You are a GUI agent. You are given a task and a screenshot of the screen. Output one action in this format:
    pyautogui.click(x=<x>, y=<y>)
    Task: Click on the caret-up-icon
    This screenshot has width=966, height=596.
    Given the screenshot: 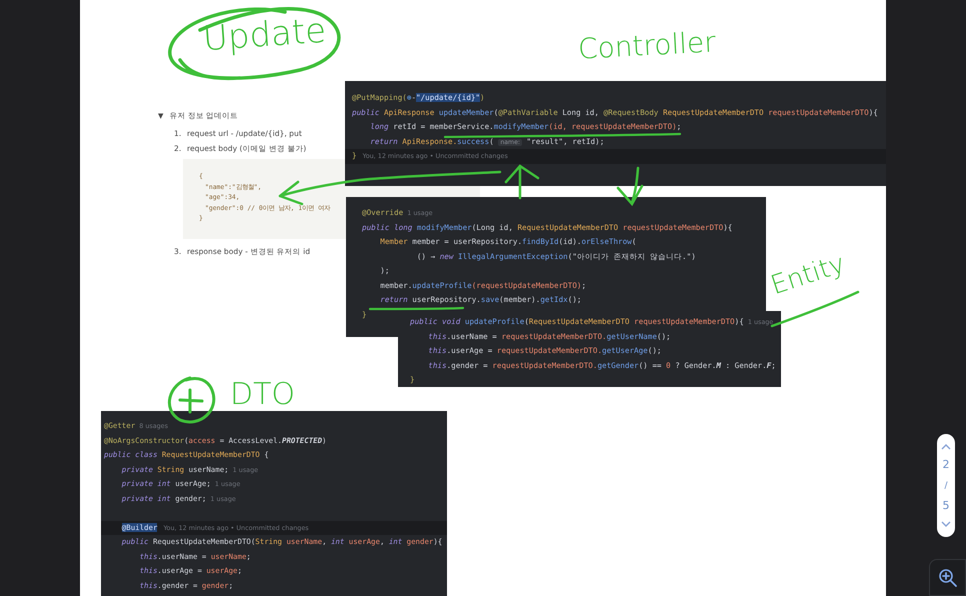 What is the action you would take?
    pyautogui.click(x=946, y=446)
    